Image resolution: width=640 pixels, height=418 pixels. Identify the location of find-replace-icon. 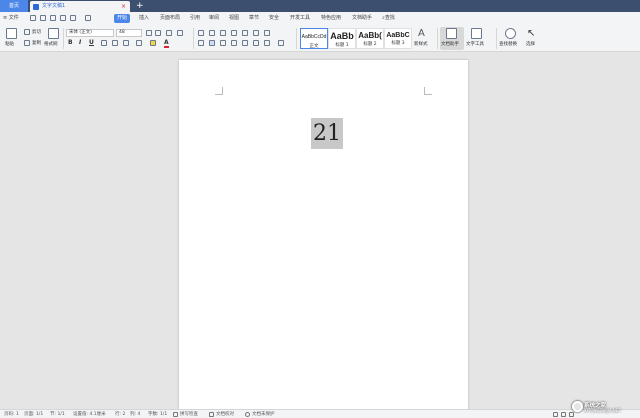
(510, 33).